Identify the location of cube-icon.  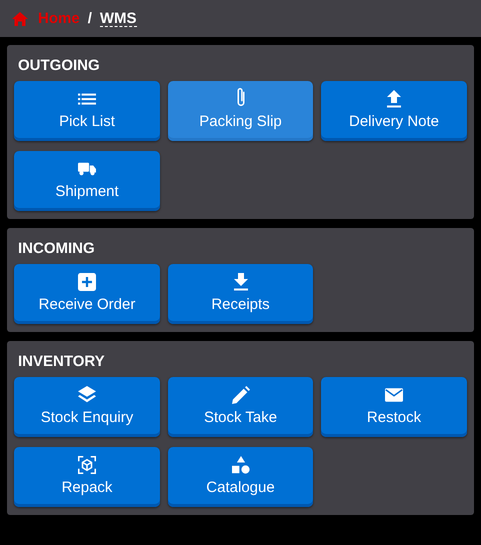
(87, 465).